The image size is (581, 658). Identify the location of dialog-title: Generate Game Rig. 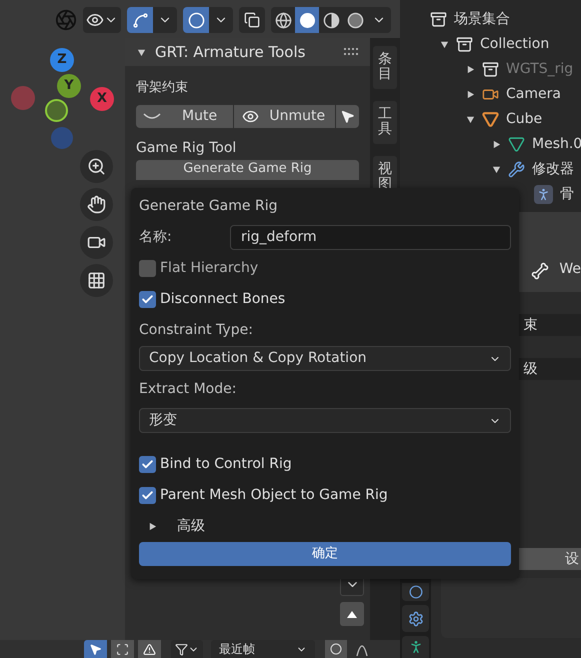
(208, 206).